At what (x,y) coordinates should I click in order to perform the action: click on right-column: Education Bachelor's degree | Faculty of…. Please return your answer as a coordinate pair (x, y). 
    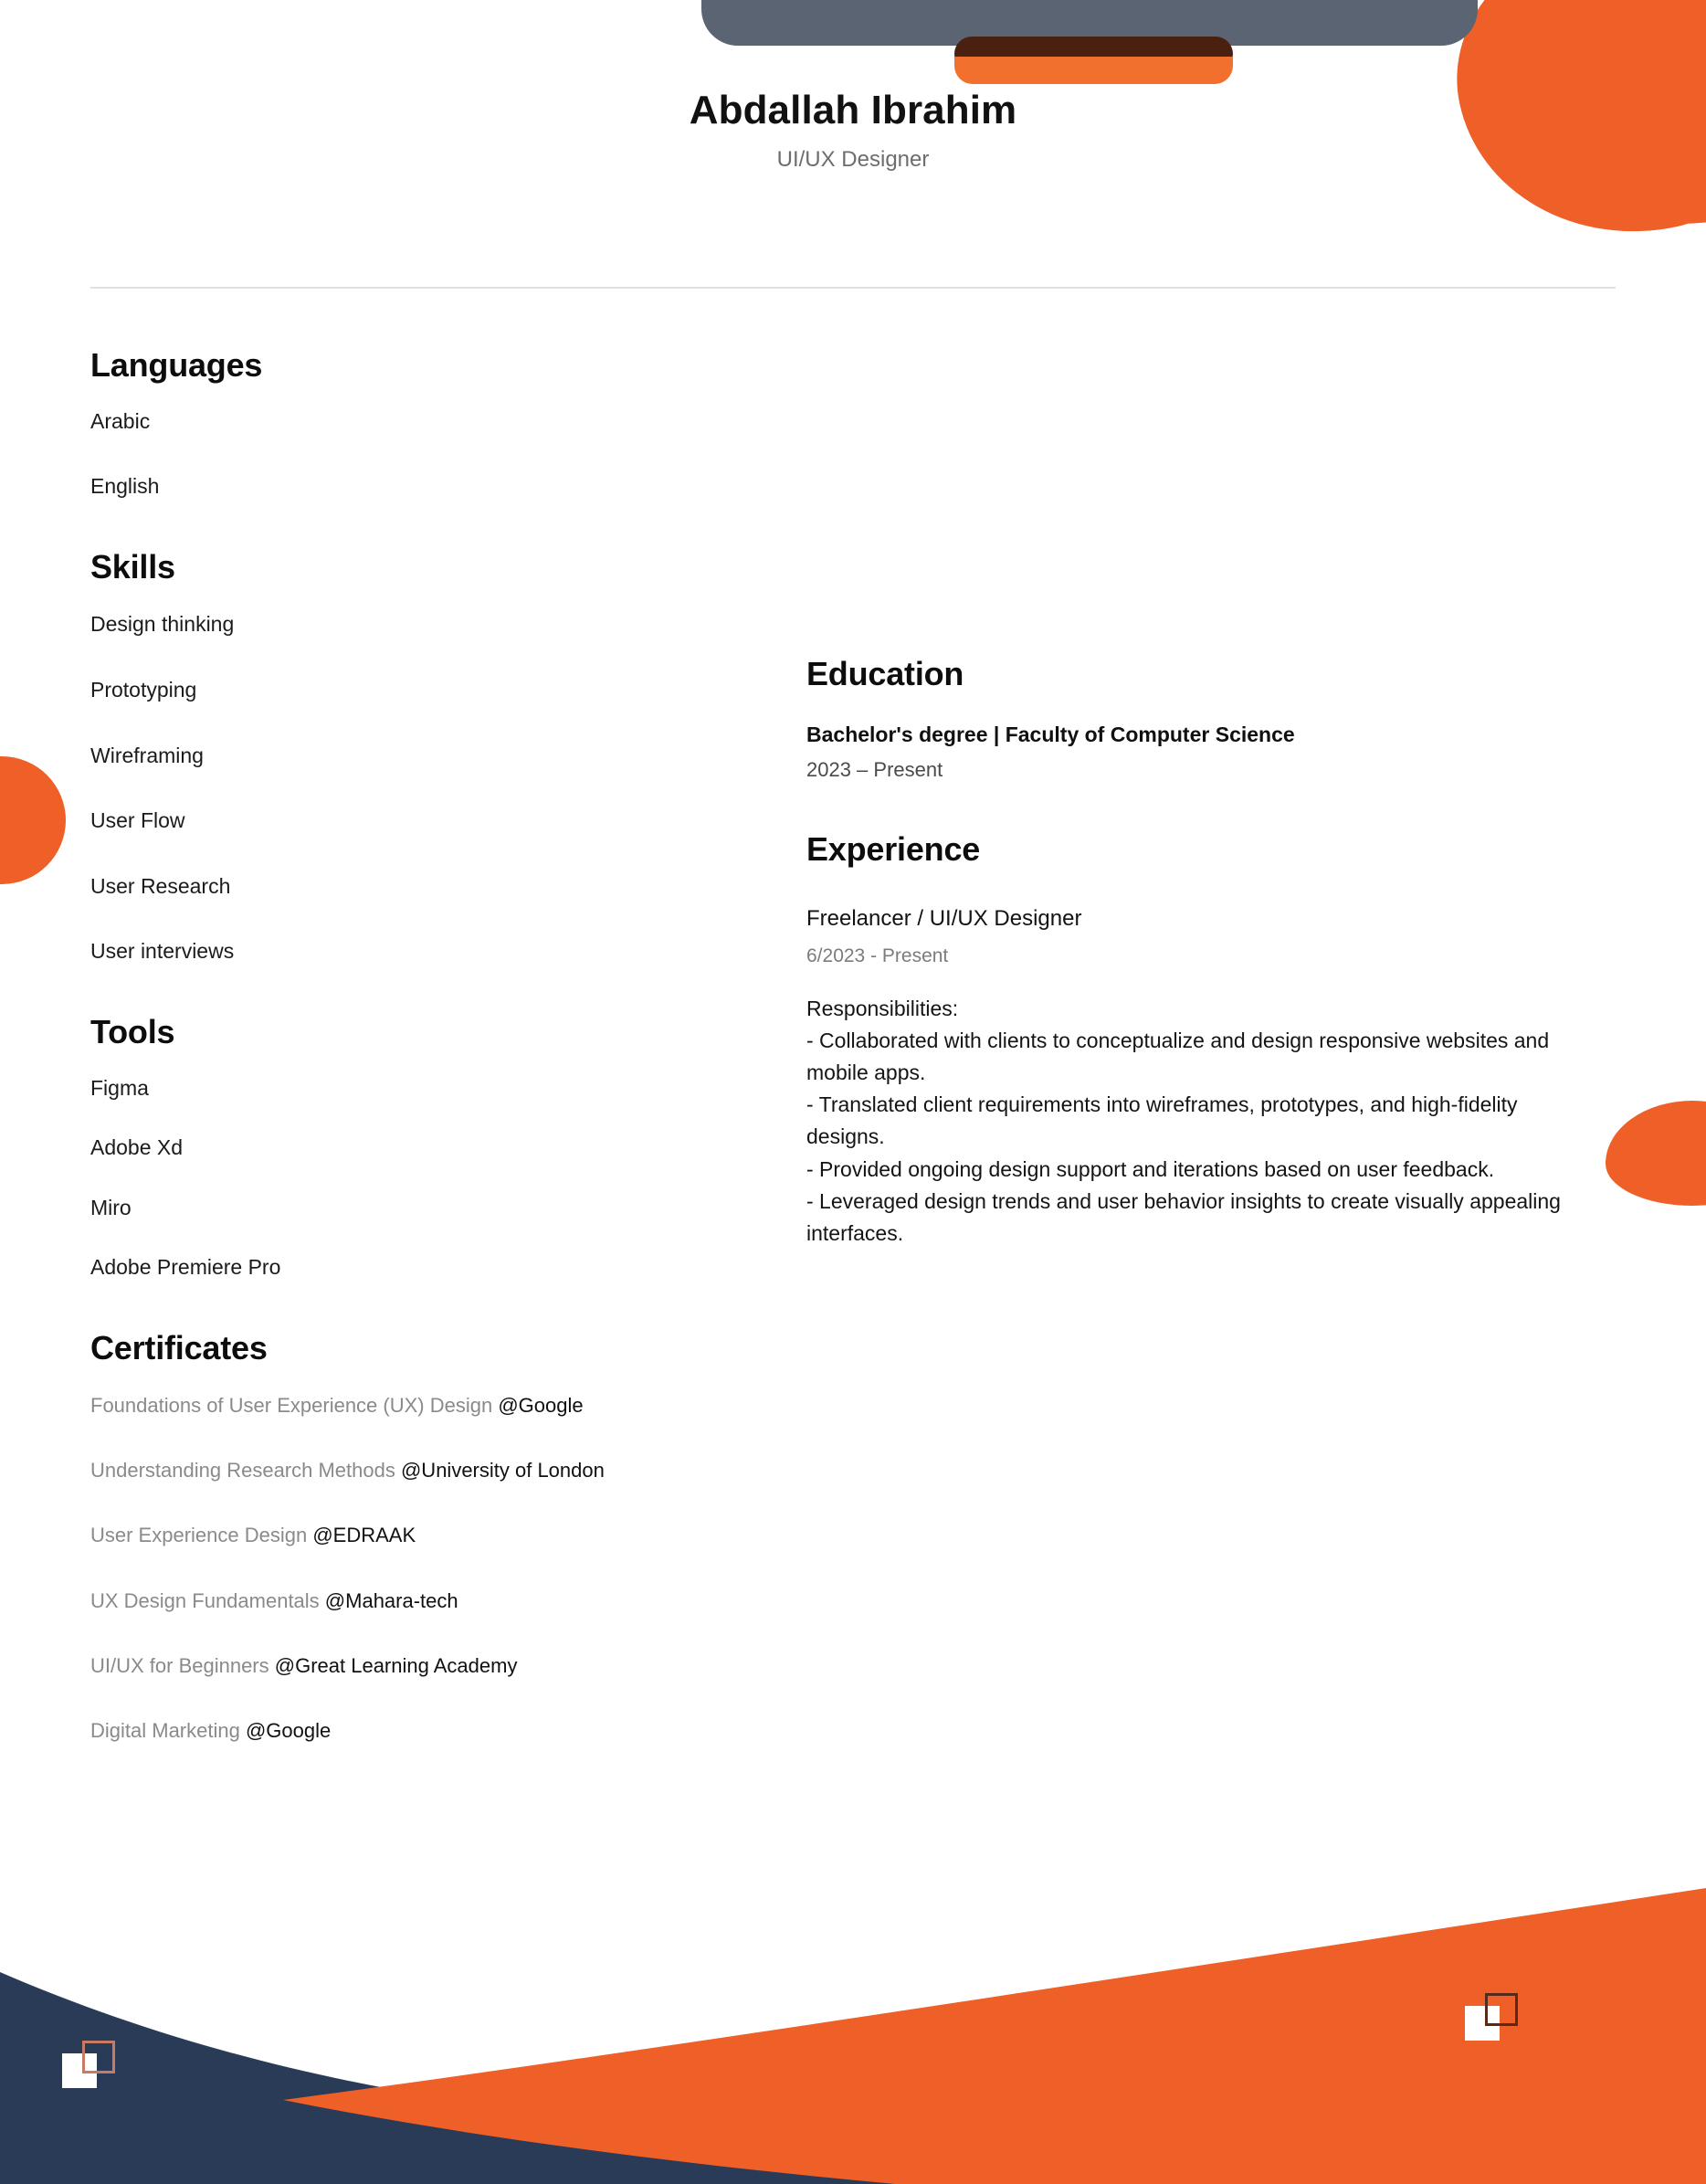
    Looking at the image, I should click on (1194, 953).